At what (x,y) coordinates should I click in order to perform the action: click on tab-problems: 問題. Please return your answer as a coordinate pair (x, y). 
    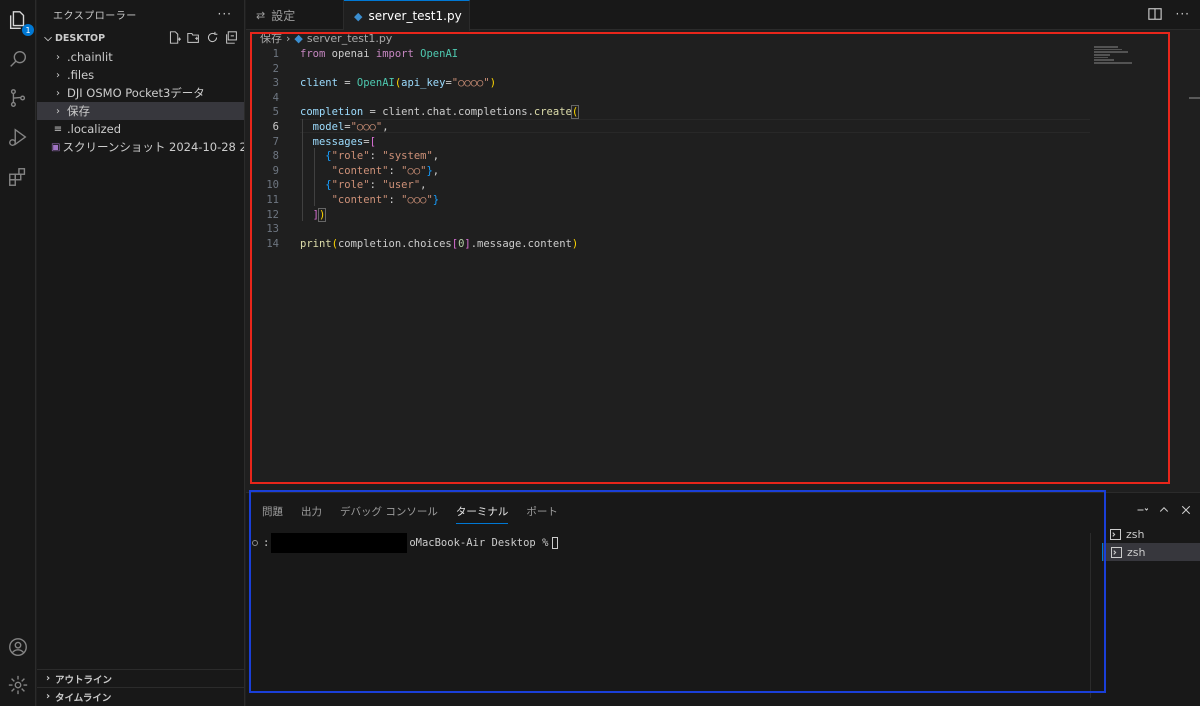
    Looking at the image, I should click on (272, 514).